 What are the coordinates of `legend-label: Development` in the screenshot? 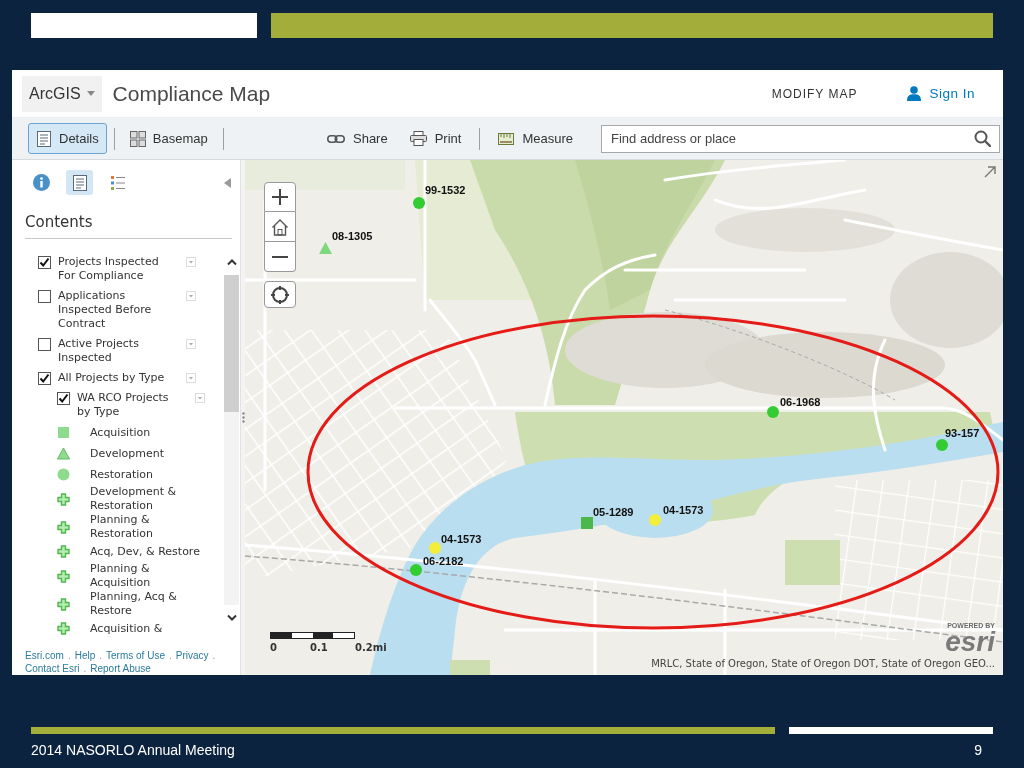 It's located at (128, 453).